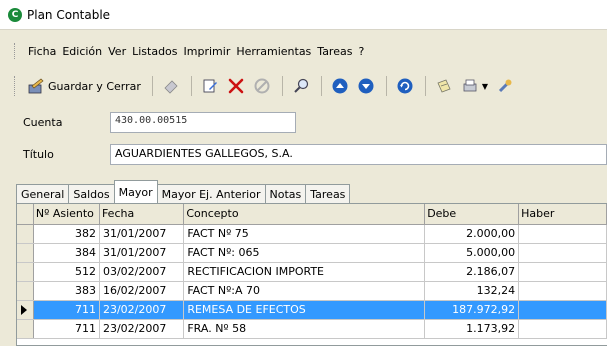  Describe the element at coordinates (472, 234) in the screenshot. I see `cell-debe: 2.000,00` at that location.